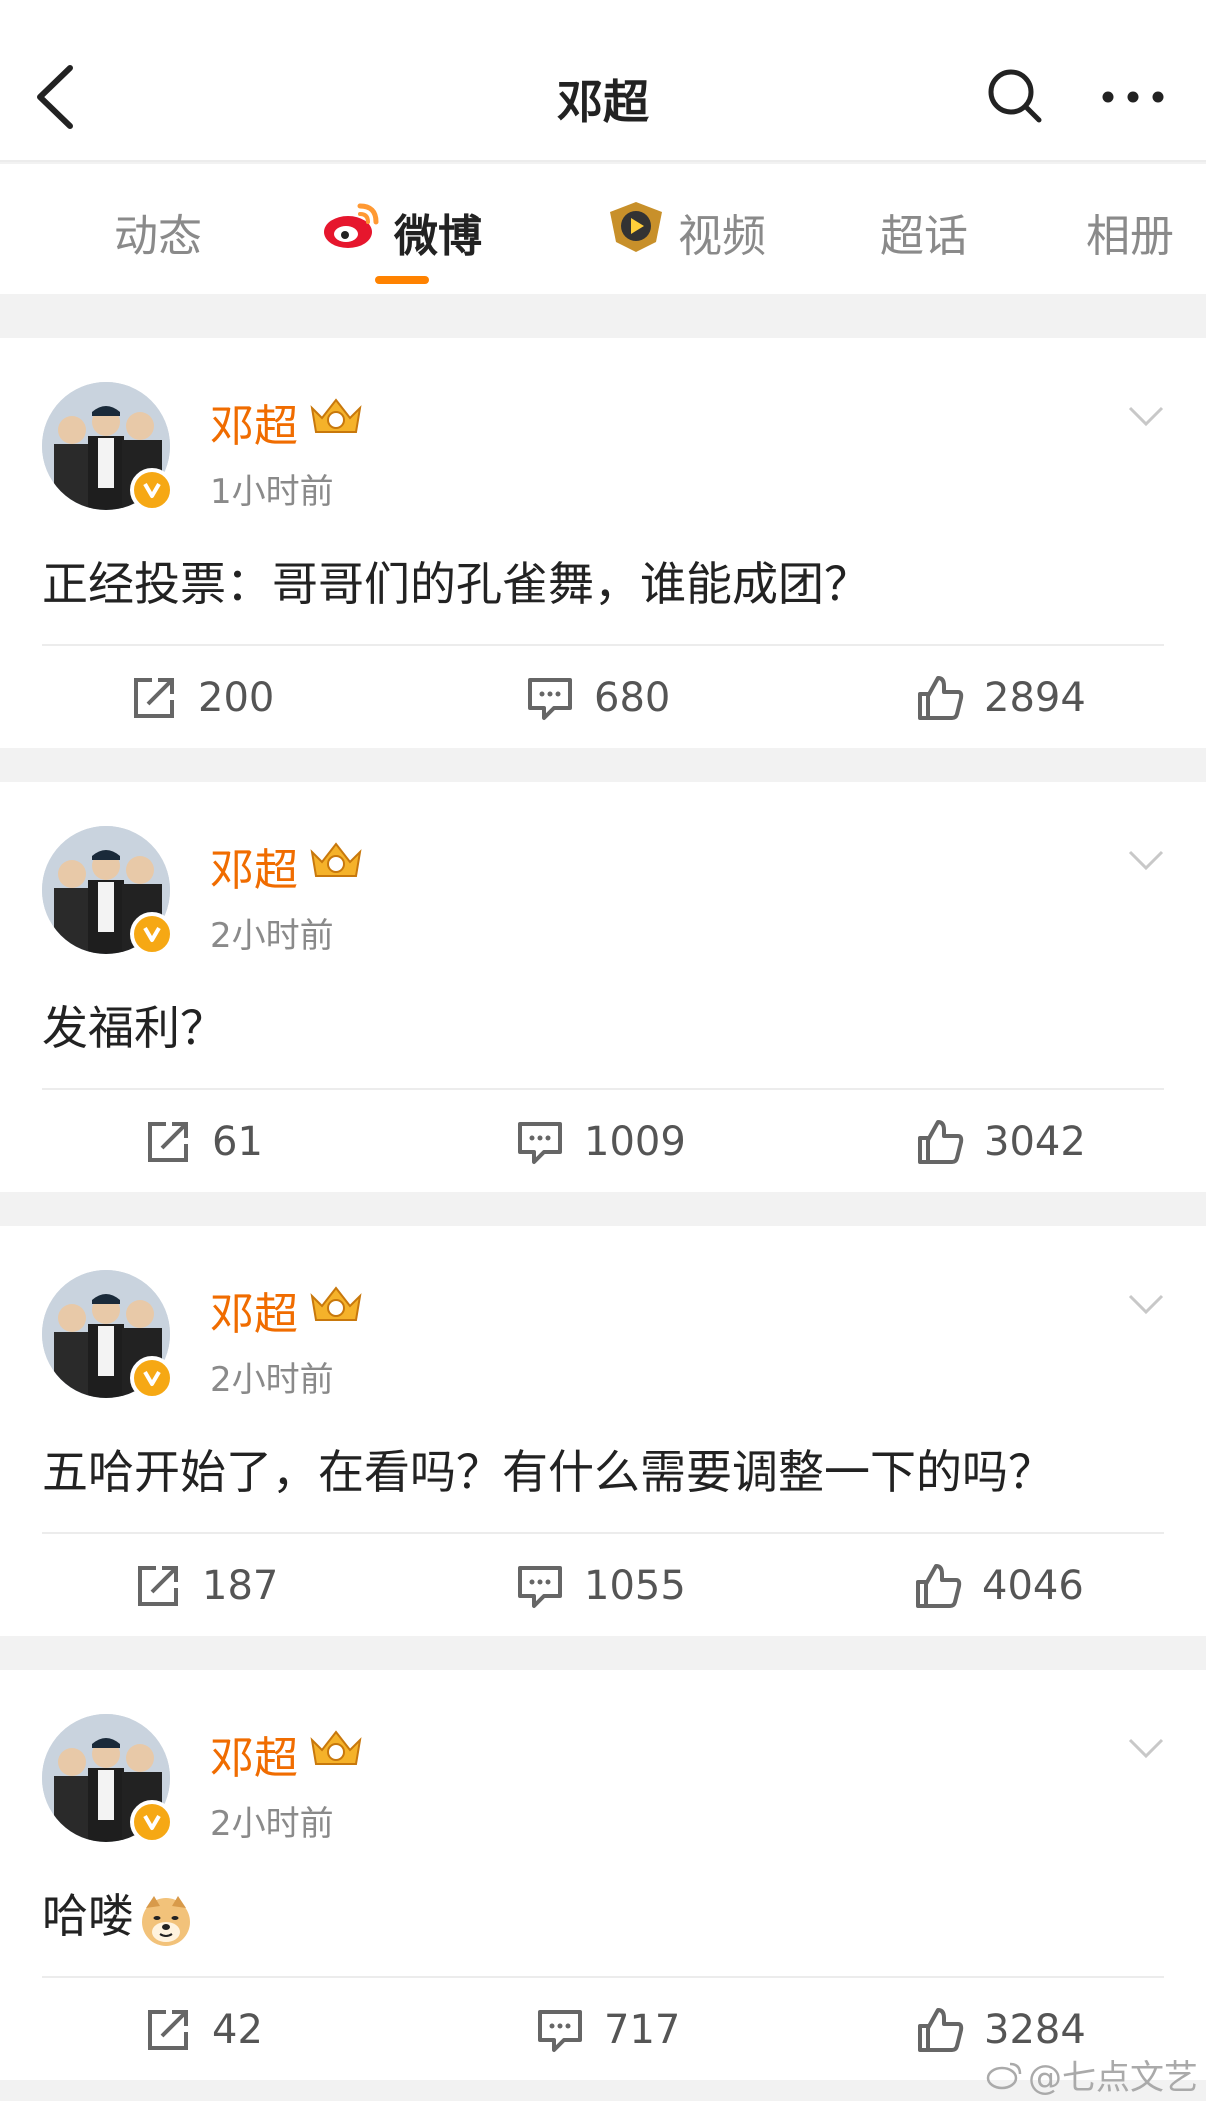  Describe the element at coordinates (402, 280) in the screenshot. I see `active-tab-indicator` at that location.